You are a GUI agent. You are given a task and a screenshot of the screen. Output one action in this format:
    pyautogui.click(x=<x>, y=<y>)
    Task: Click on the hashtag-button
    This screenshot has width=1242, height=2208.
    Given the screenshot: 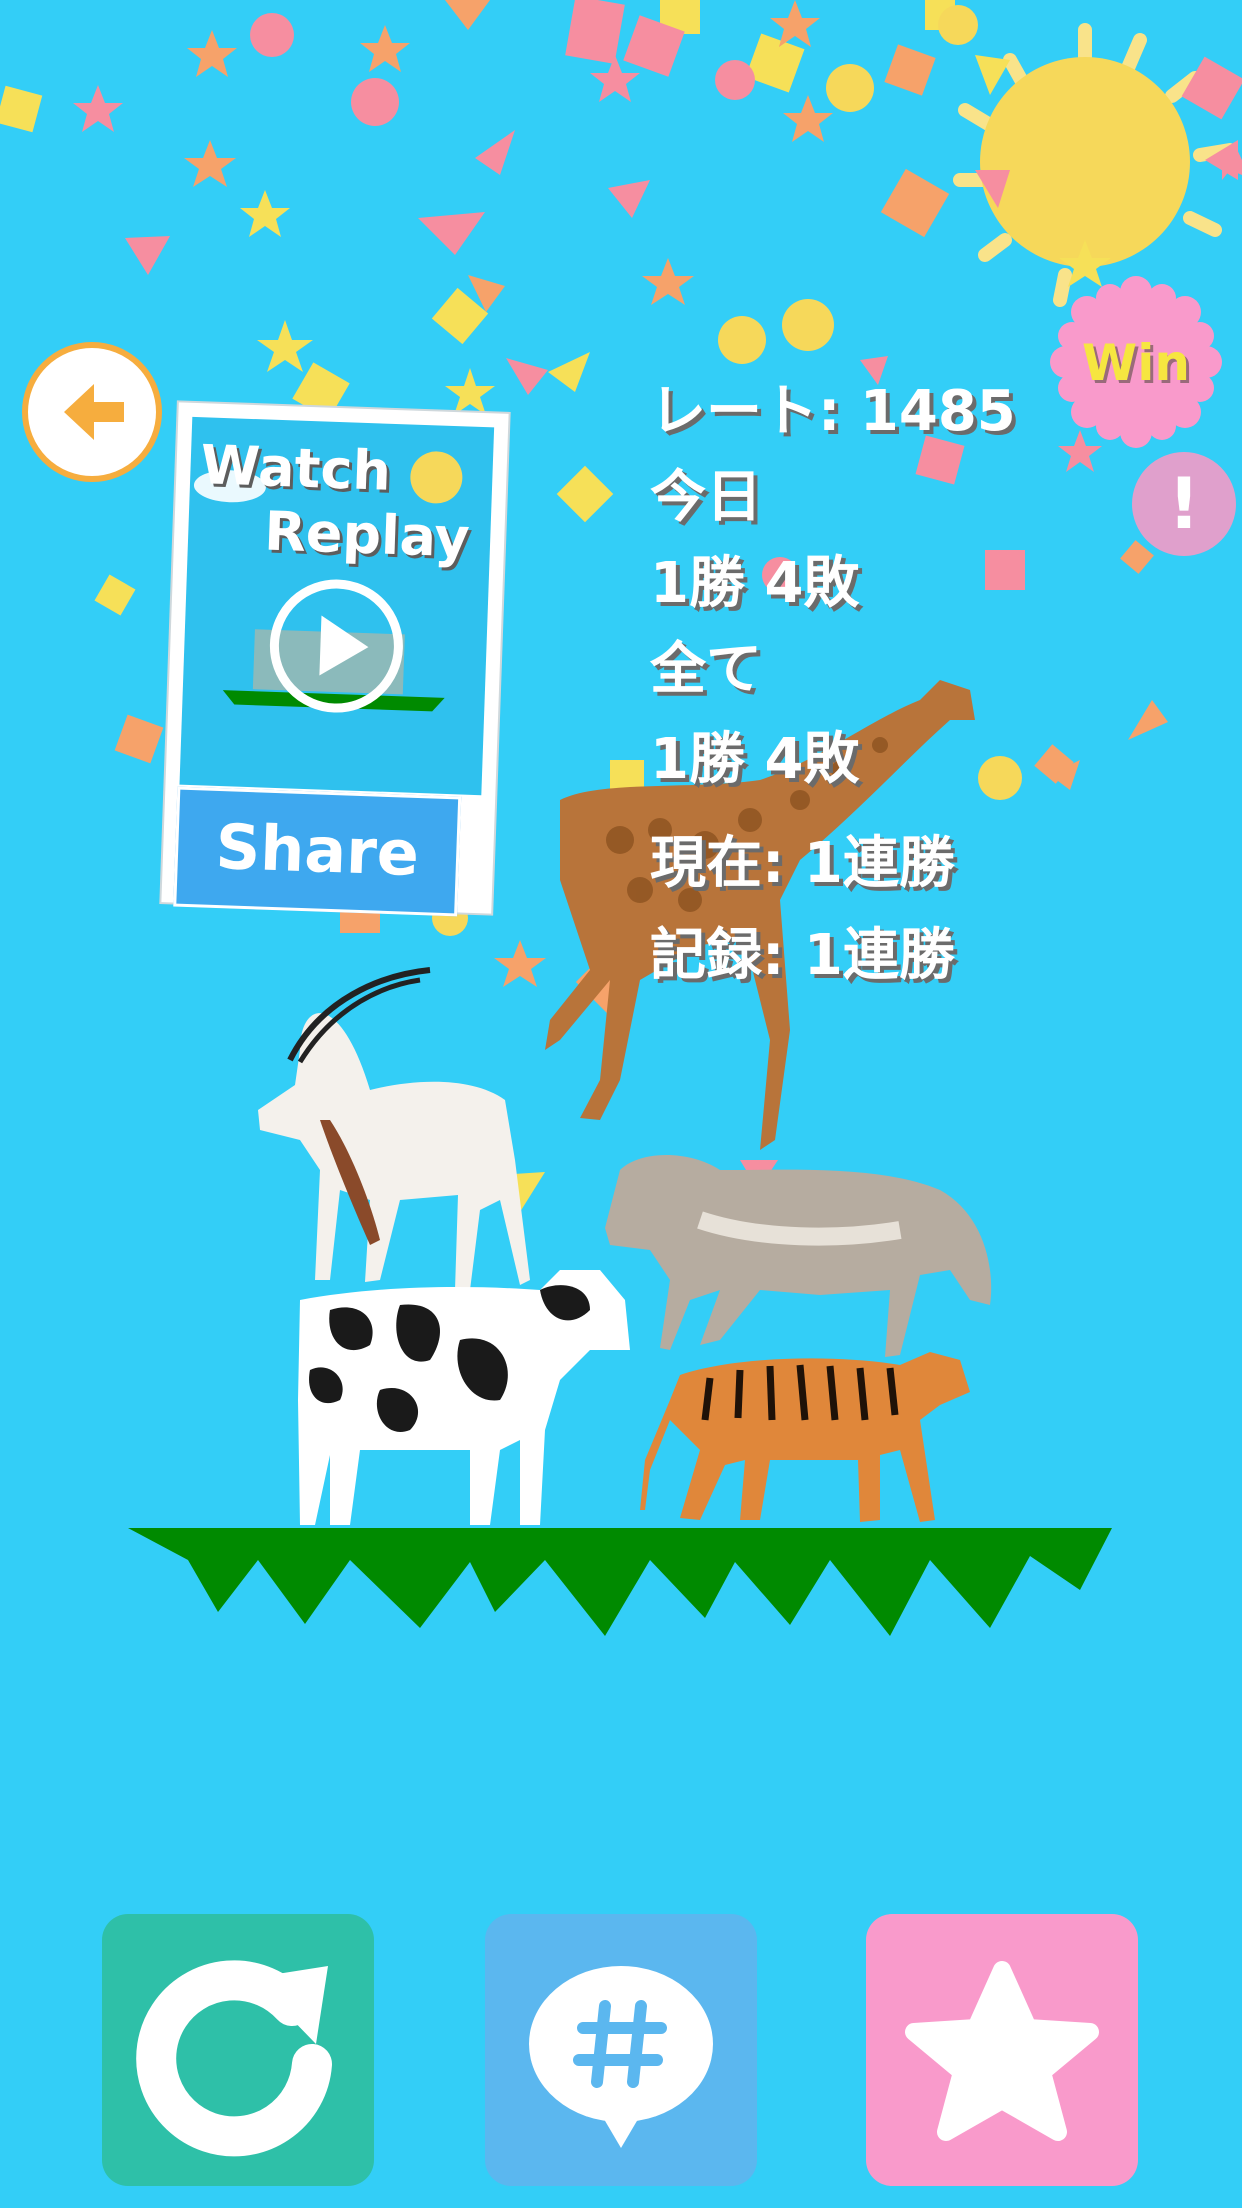 What is the action you would take?
    pyautogui.click(x=621, y=2050)
    